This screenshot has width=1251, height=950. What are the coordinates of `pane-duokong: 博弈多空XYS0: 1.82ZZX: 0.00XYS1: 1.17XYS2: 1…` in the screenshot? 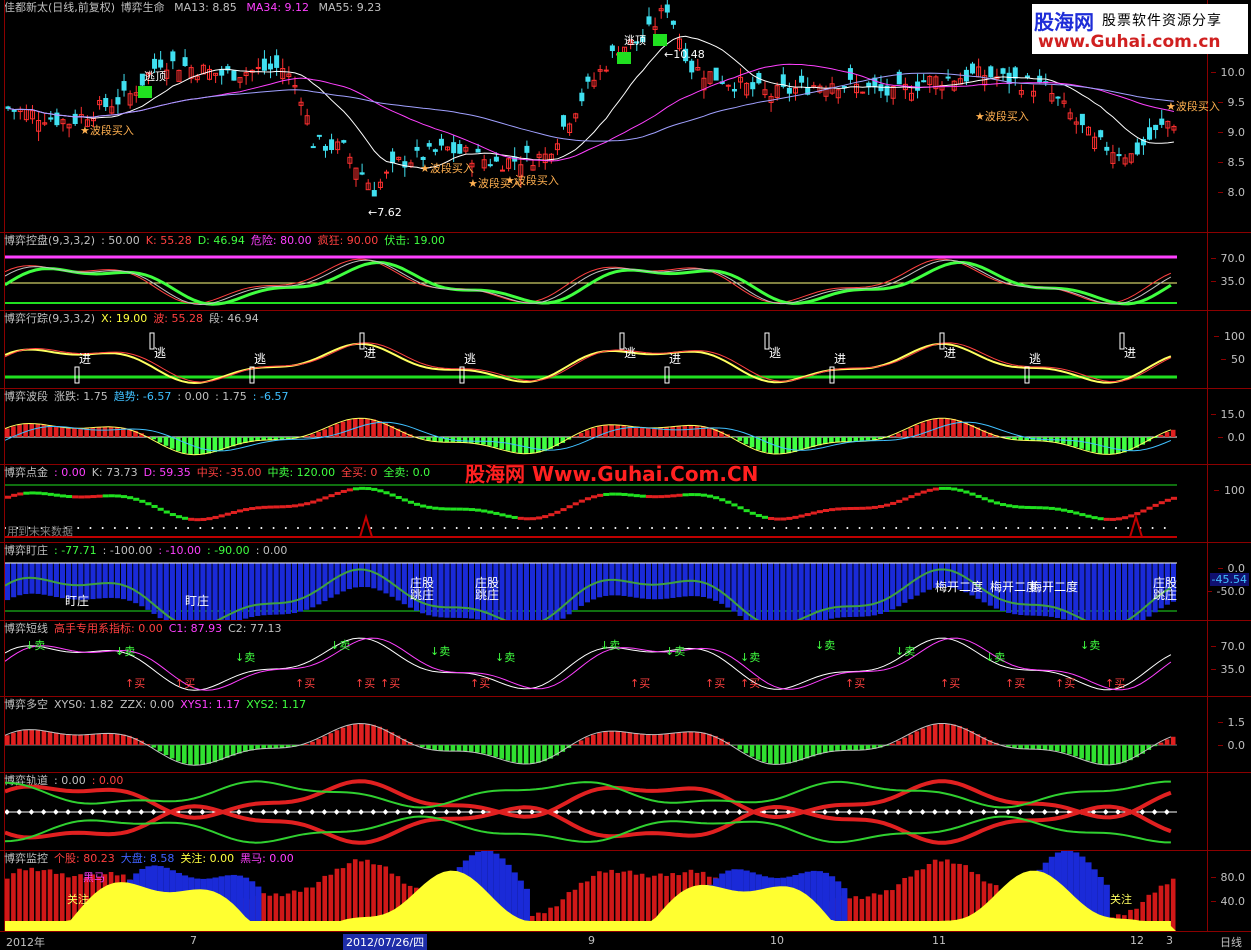 It's located at (625, 734).